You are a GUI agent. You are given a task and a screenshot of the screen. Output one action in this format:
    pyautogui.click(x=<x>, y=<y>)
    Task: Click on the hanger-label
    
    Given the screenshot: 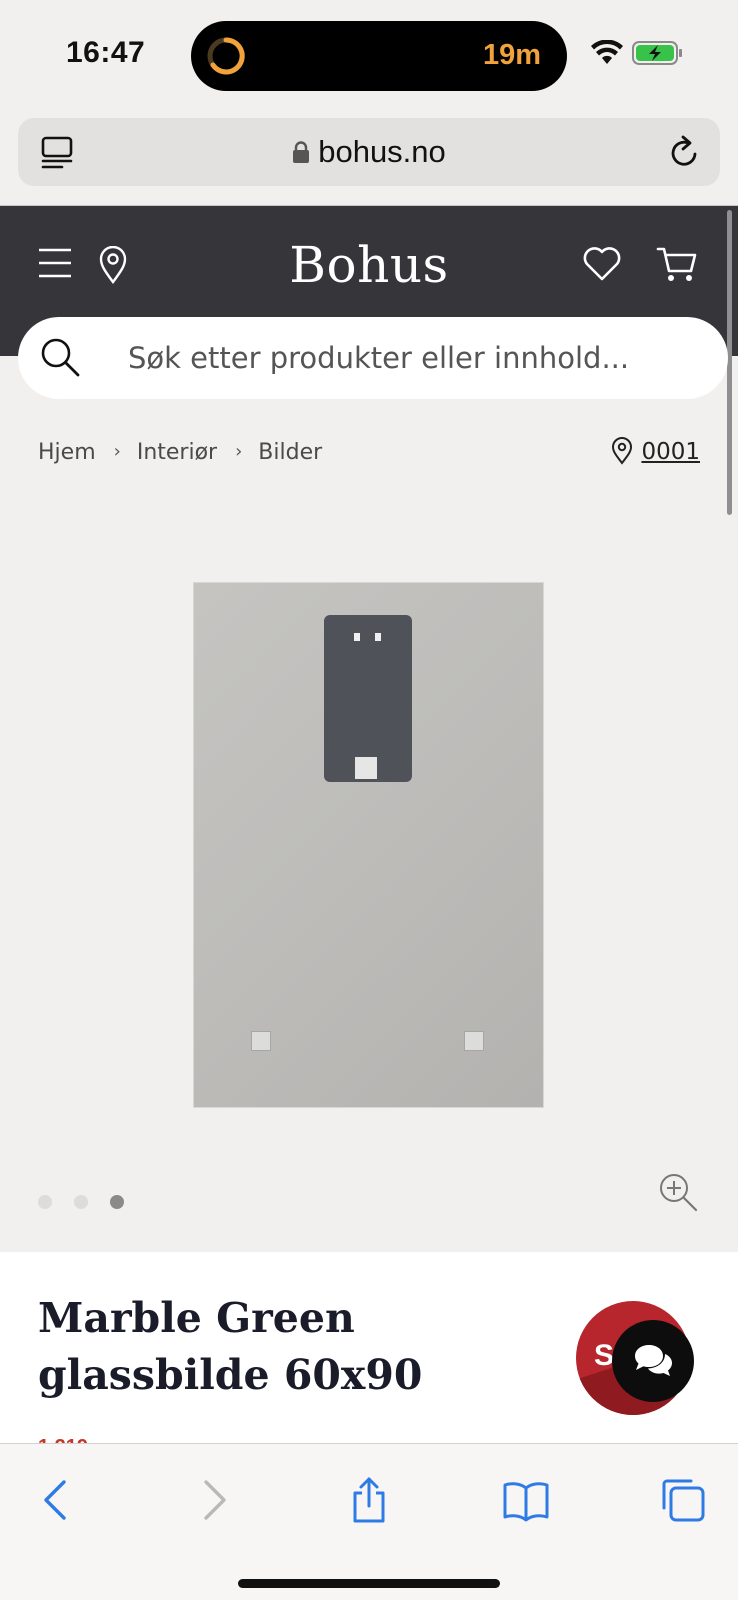 What is the action you would take?
    pyautogui.click(x=366, y=768)
    